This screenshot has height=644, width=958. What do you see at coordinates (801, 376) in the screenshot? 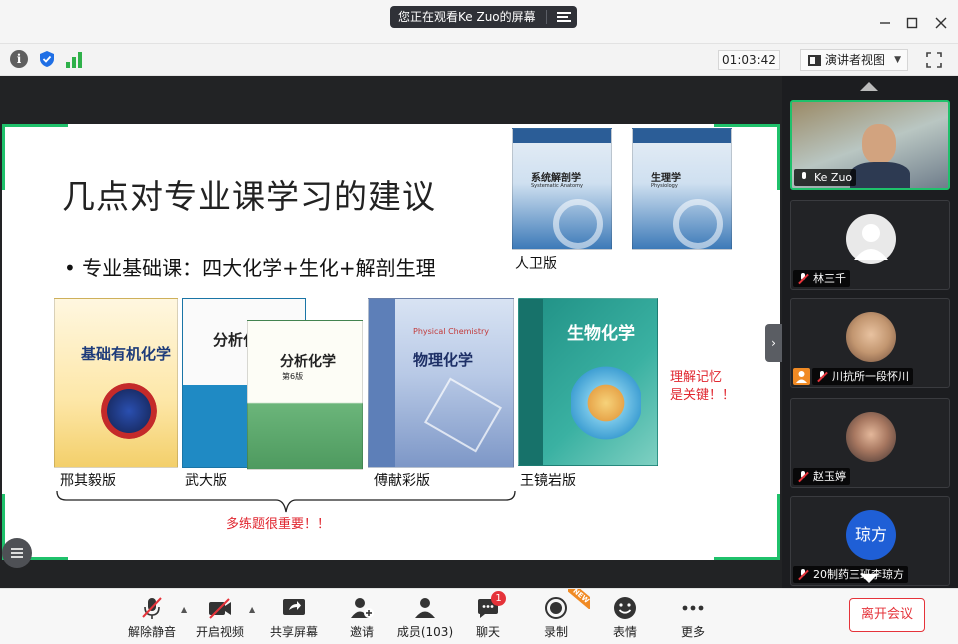
I see `host-badge-icon` at bounding box center [801, 376].